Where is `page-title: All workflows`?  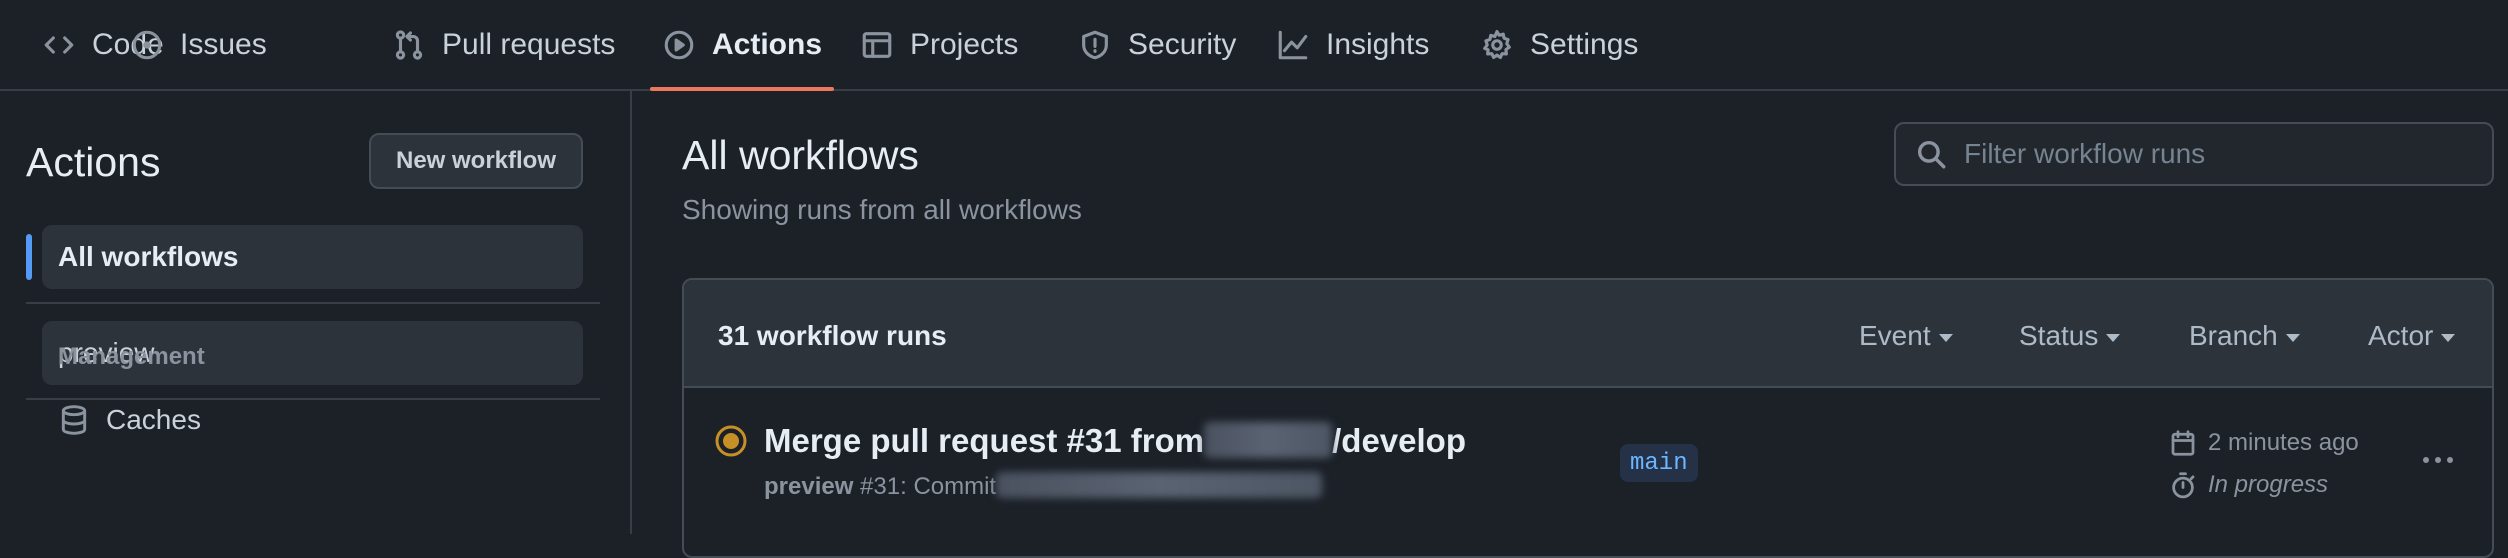 page-title: All workflows is located at coordinates (800, 155).